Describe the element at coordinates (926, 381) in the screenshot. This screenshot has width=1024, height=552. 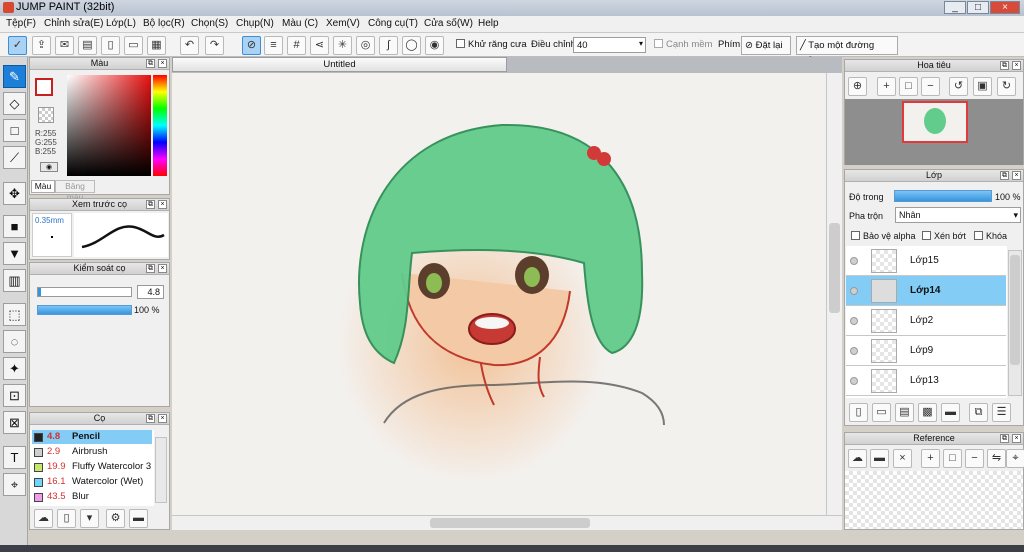
I see `layer-row: Lớp13` at that location.